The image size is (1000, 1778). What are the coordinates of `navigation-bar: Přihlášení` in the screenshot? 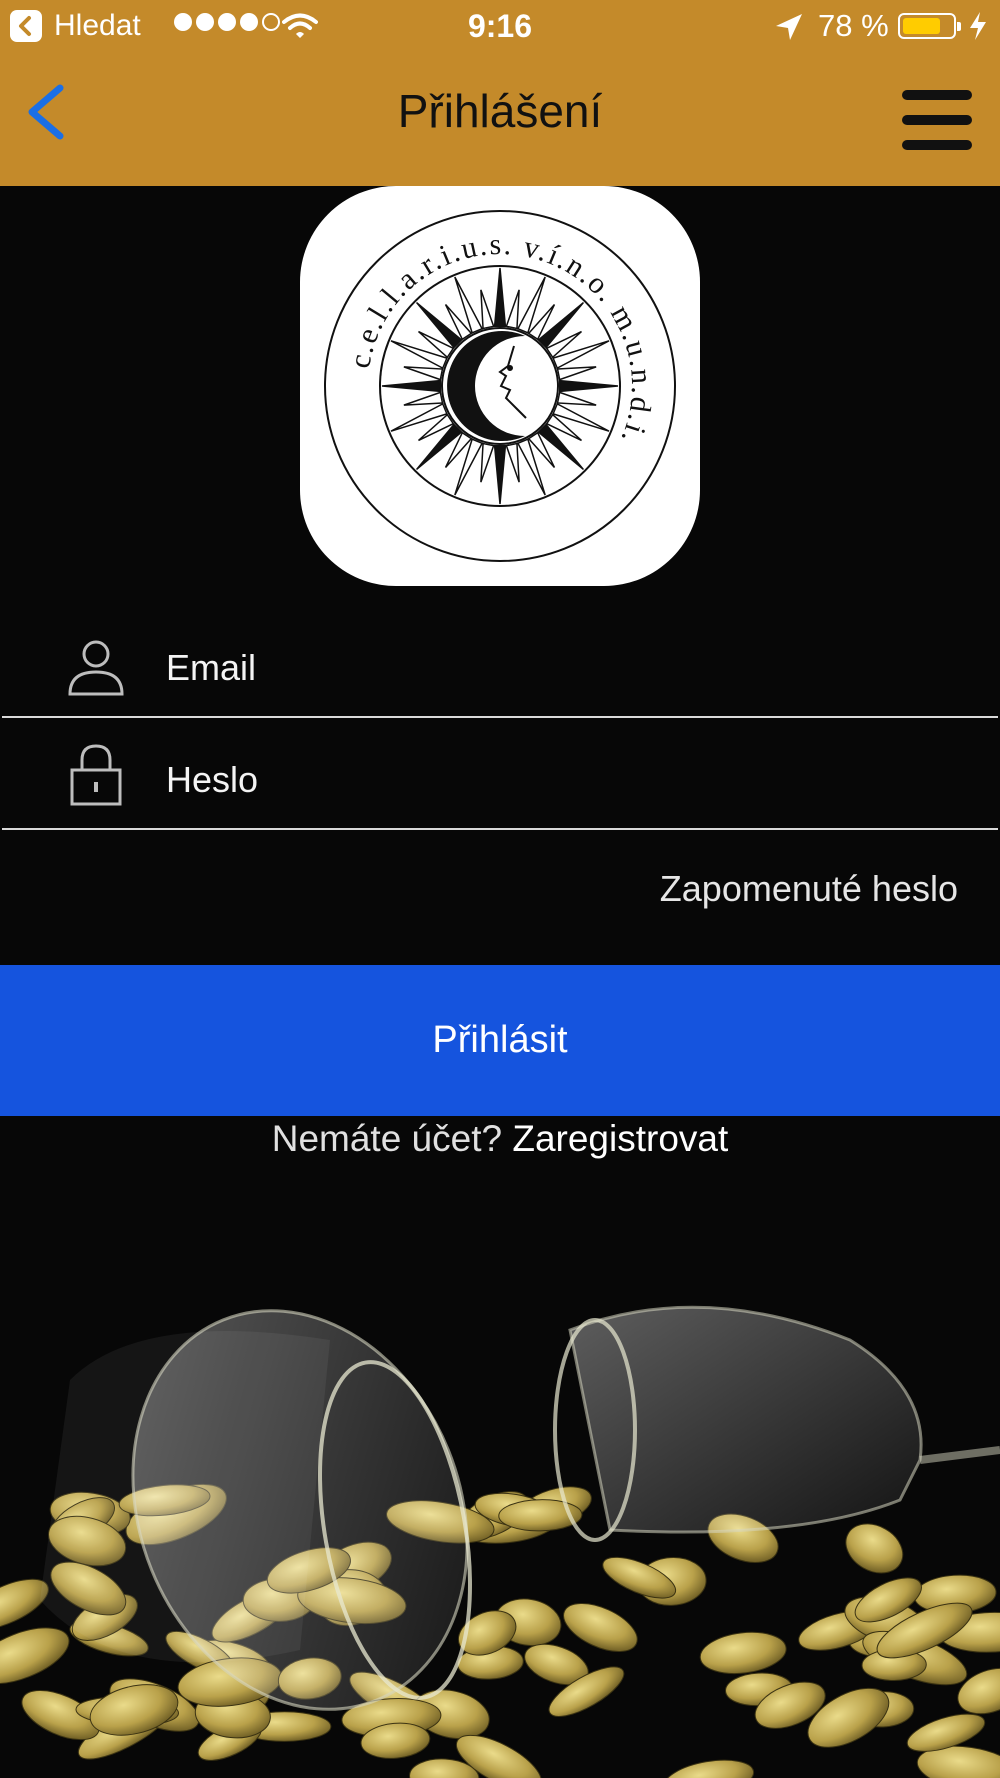 It's located at (500, 120).